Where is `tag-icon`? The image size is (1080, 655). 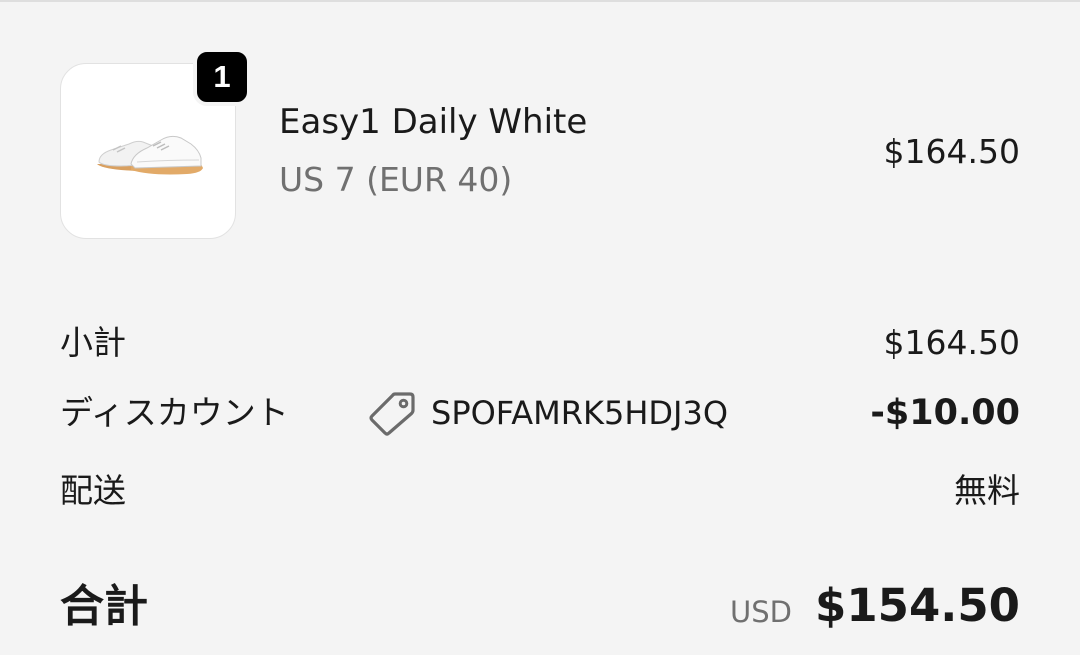 tag-icon is located at coordinates (392, 413).